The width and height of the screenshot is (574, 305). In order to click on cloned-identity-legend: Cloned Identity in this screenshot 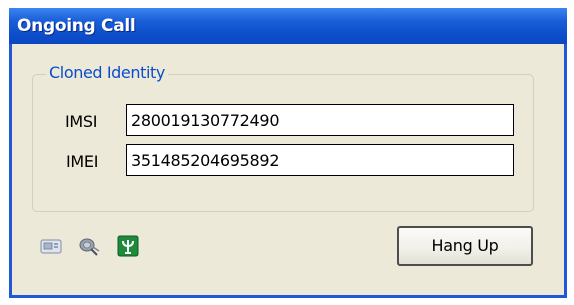, I will do `click(107, 72)`.